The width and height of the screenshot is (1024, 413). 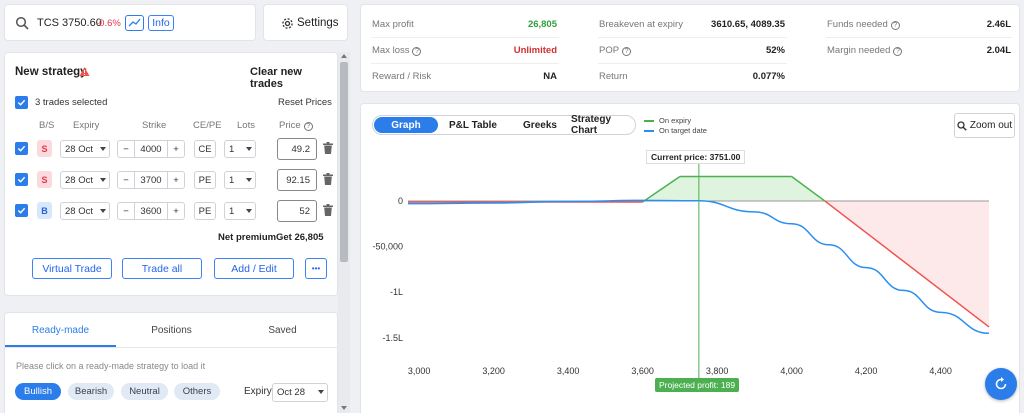 What do you see at coordinates (402, 76) in the screenshot?
I see `reward-risk-label: Reward / Risk` at bounding box center [402, 76].